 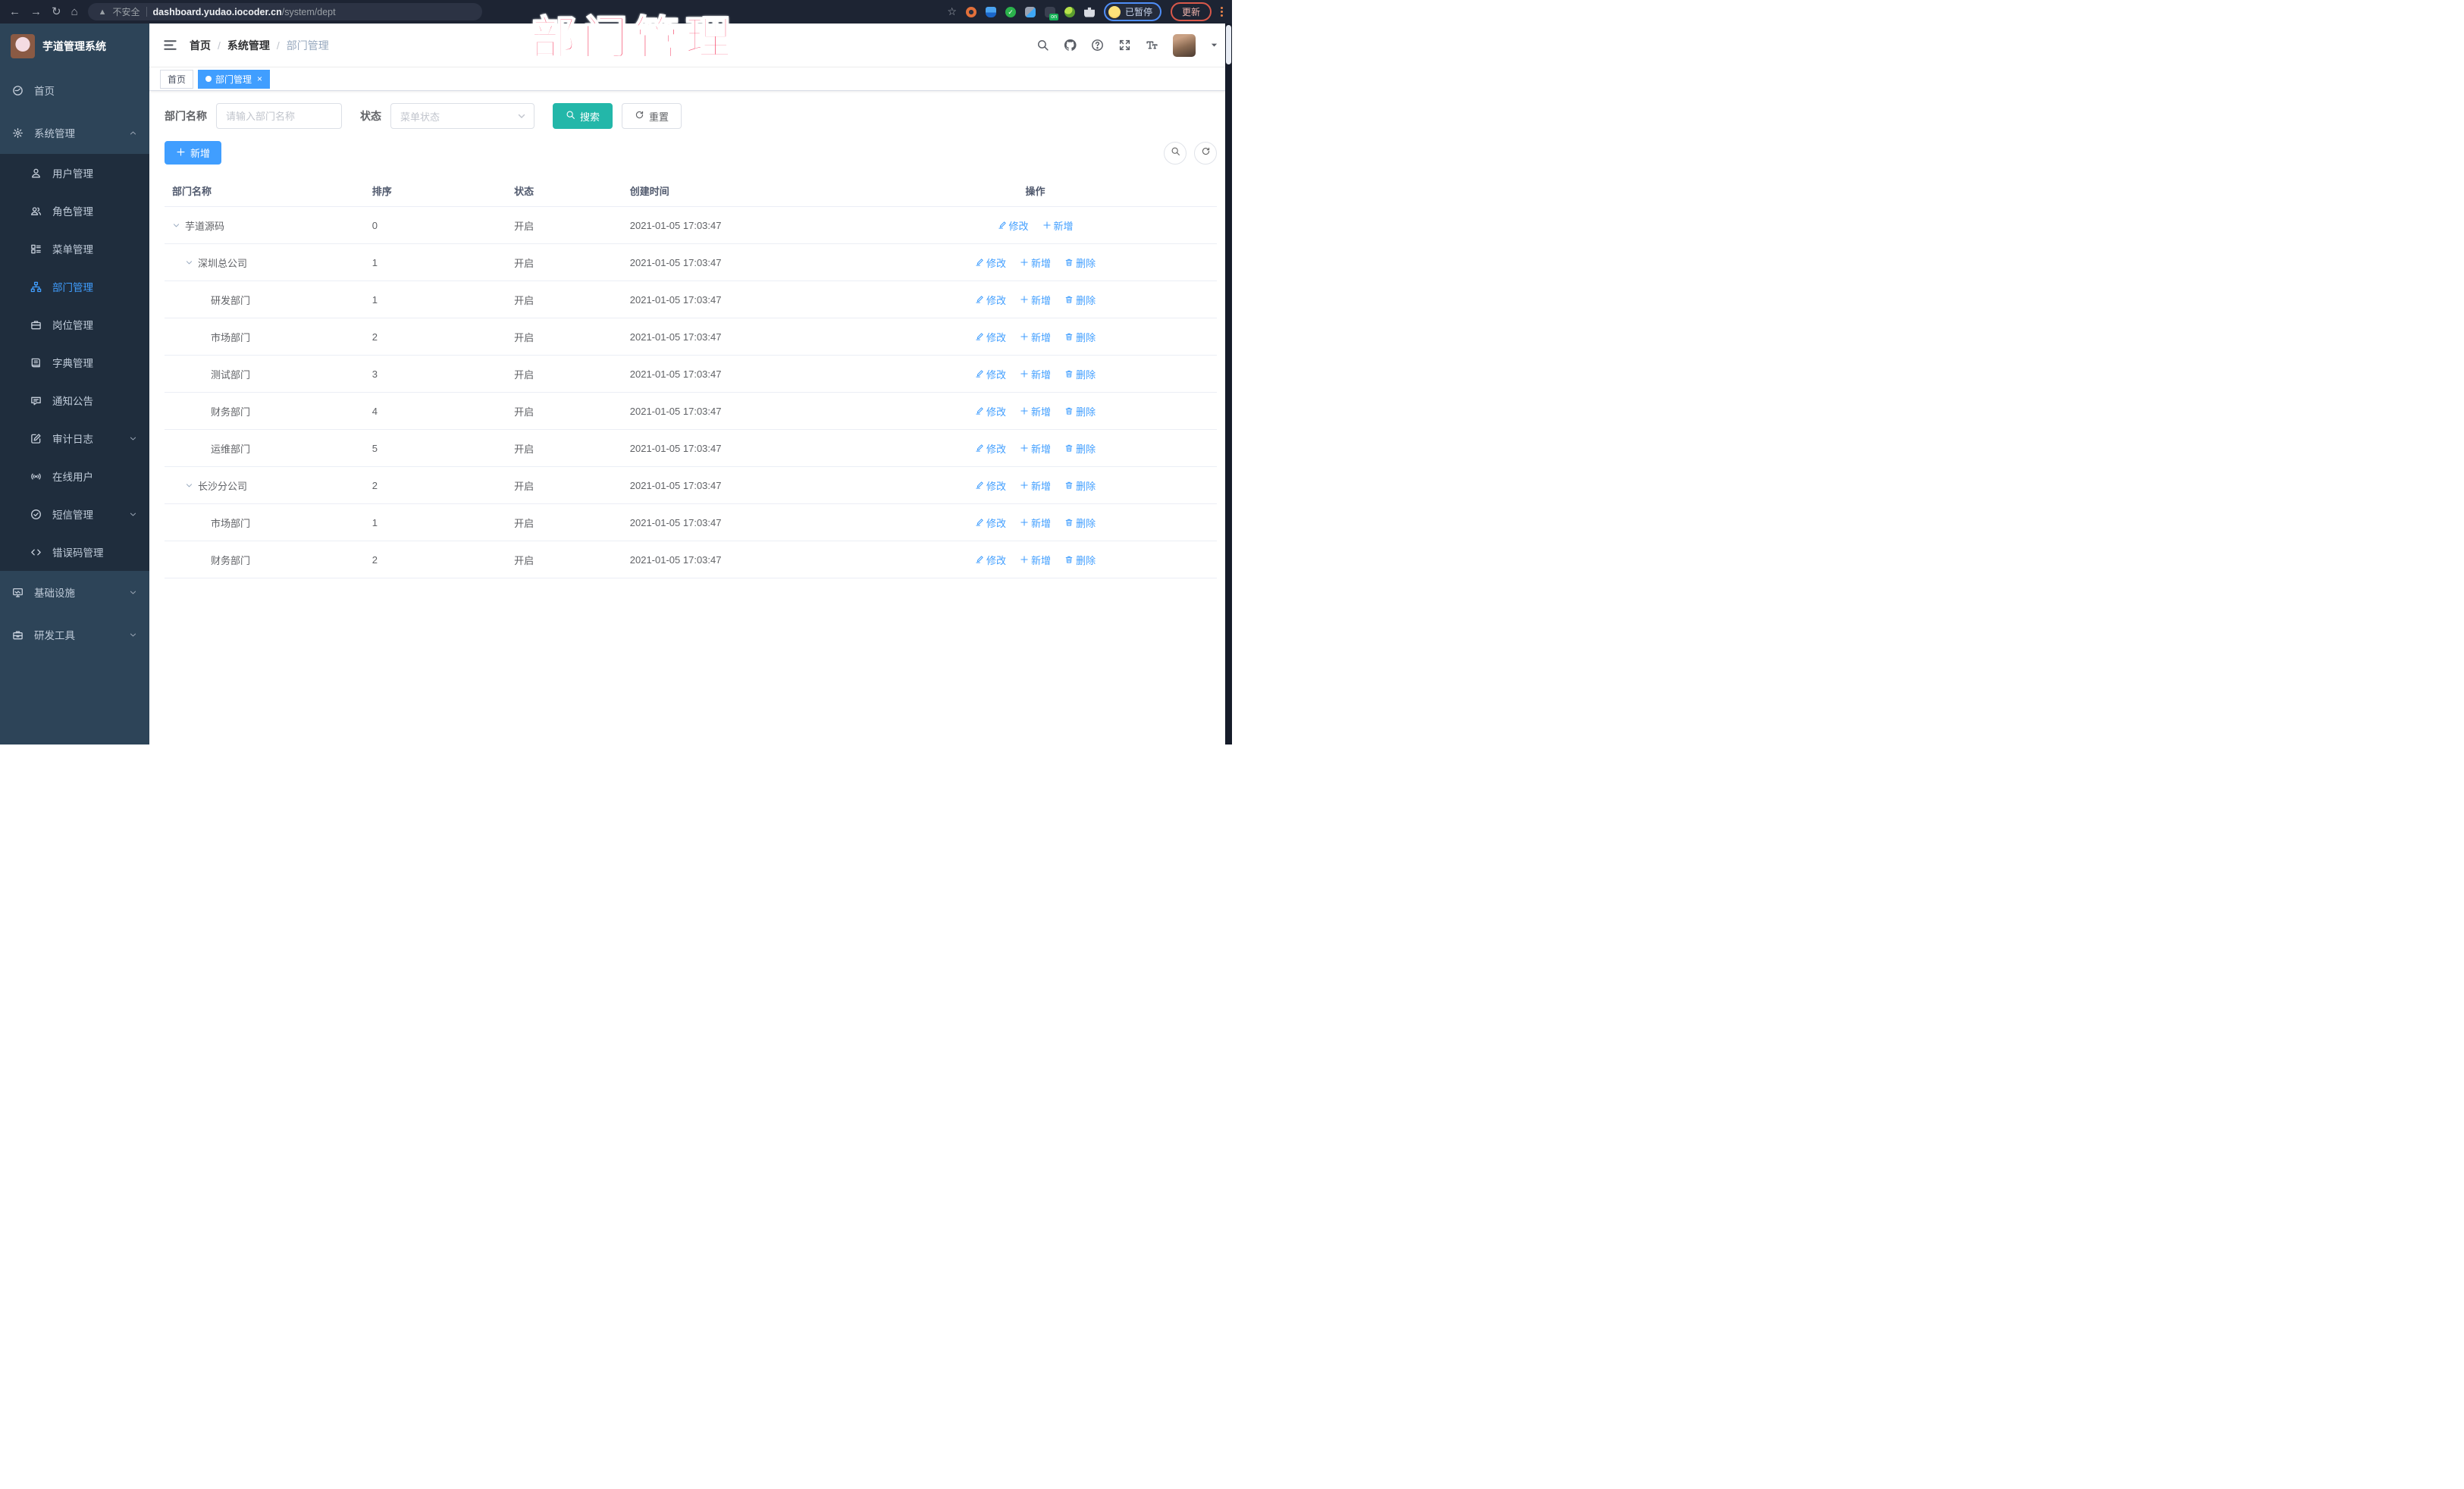 What do you see at coordinates (74, 173) in the screenshot?
I see `sidebar-item-用户管理: 用户管理` at bounding box center [74, 173].